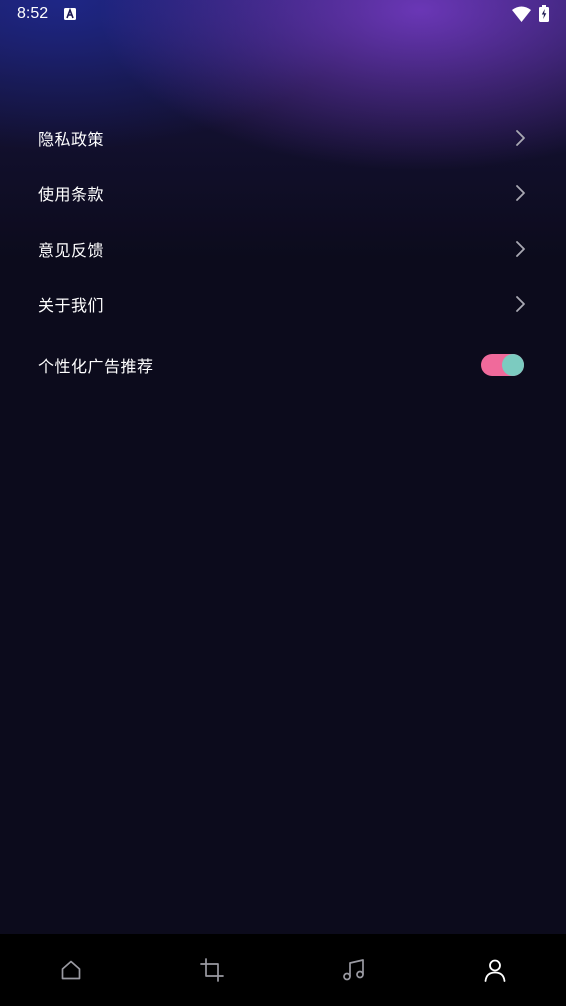 The width and height of the screenshot is (566, 1006). I want to click on person-icon, so click(495, 970).